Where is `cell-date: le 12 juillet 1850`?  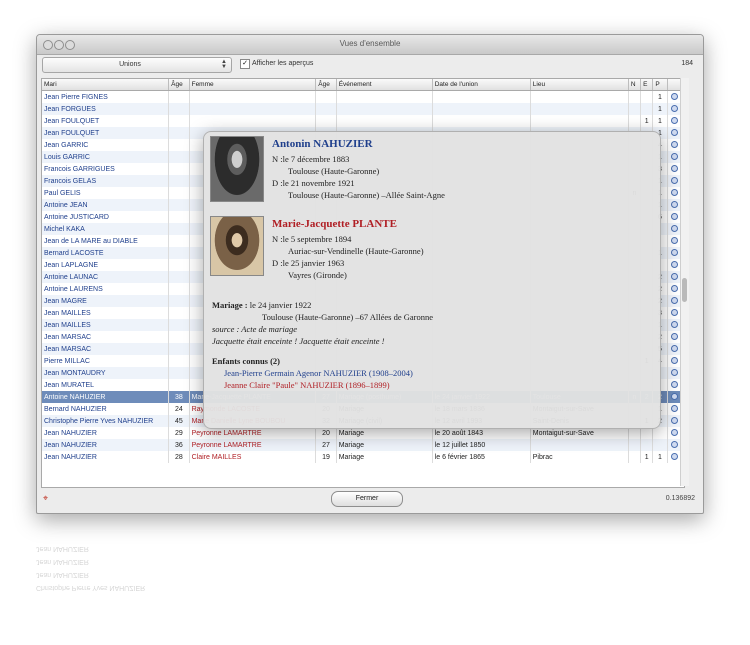
cell-date: le 12 juillet 1850 is located at coordinates (481, 445).